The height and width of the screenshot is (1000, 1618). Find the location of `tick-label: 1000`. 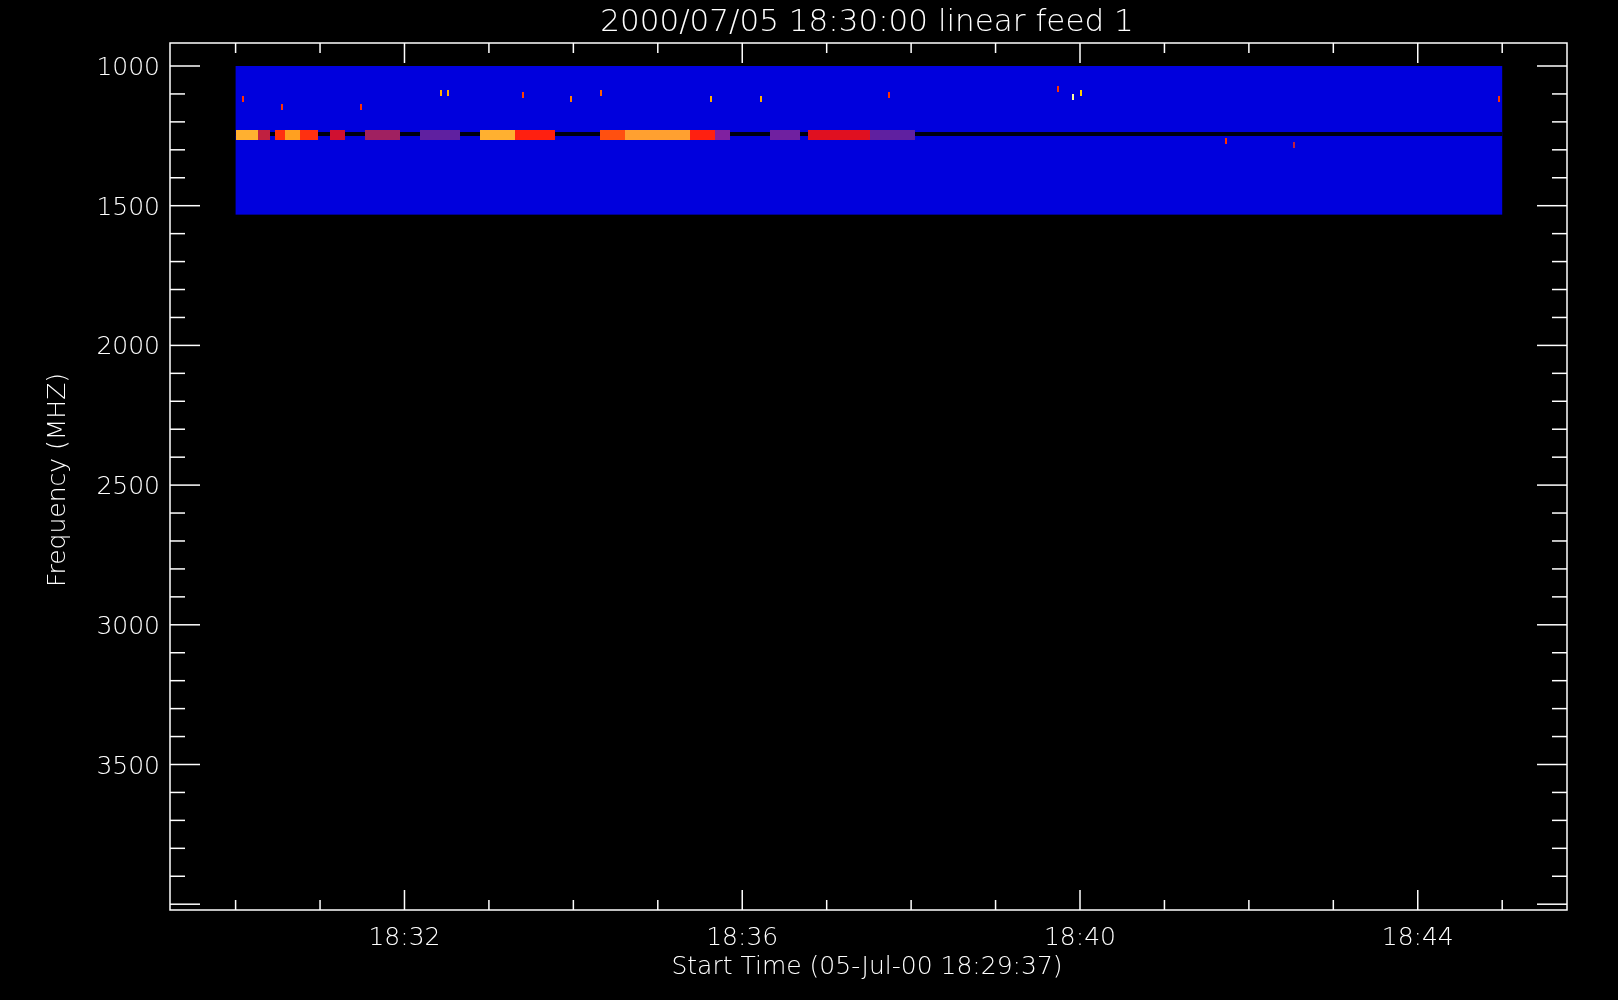

tick-label: 1000 is located at coordinates (128, 66).